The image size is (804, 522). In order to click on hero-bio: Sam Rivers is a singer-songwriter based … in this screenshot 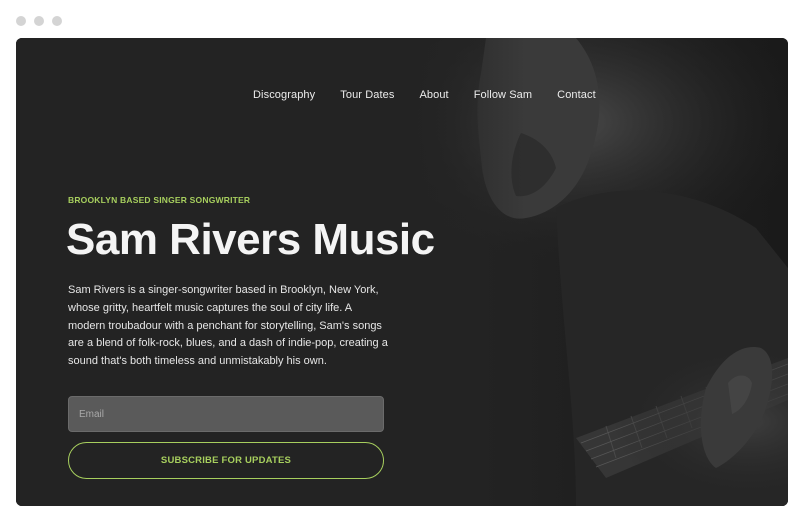, I will do `click(228, 326)`.